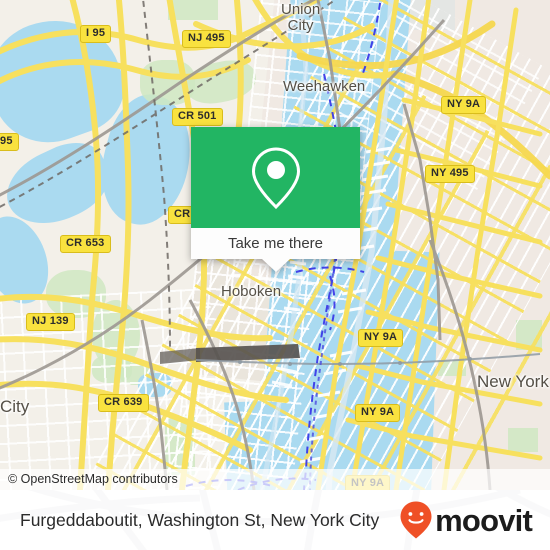 This screenshot has width=550, height=550. Describe the element at coordinates (197, 117) in the screenshot. I see `road-shield-cr-501: CR 501` at that location.